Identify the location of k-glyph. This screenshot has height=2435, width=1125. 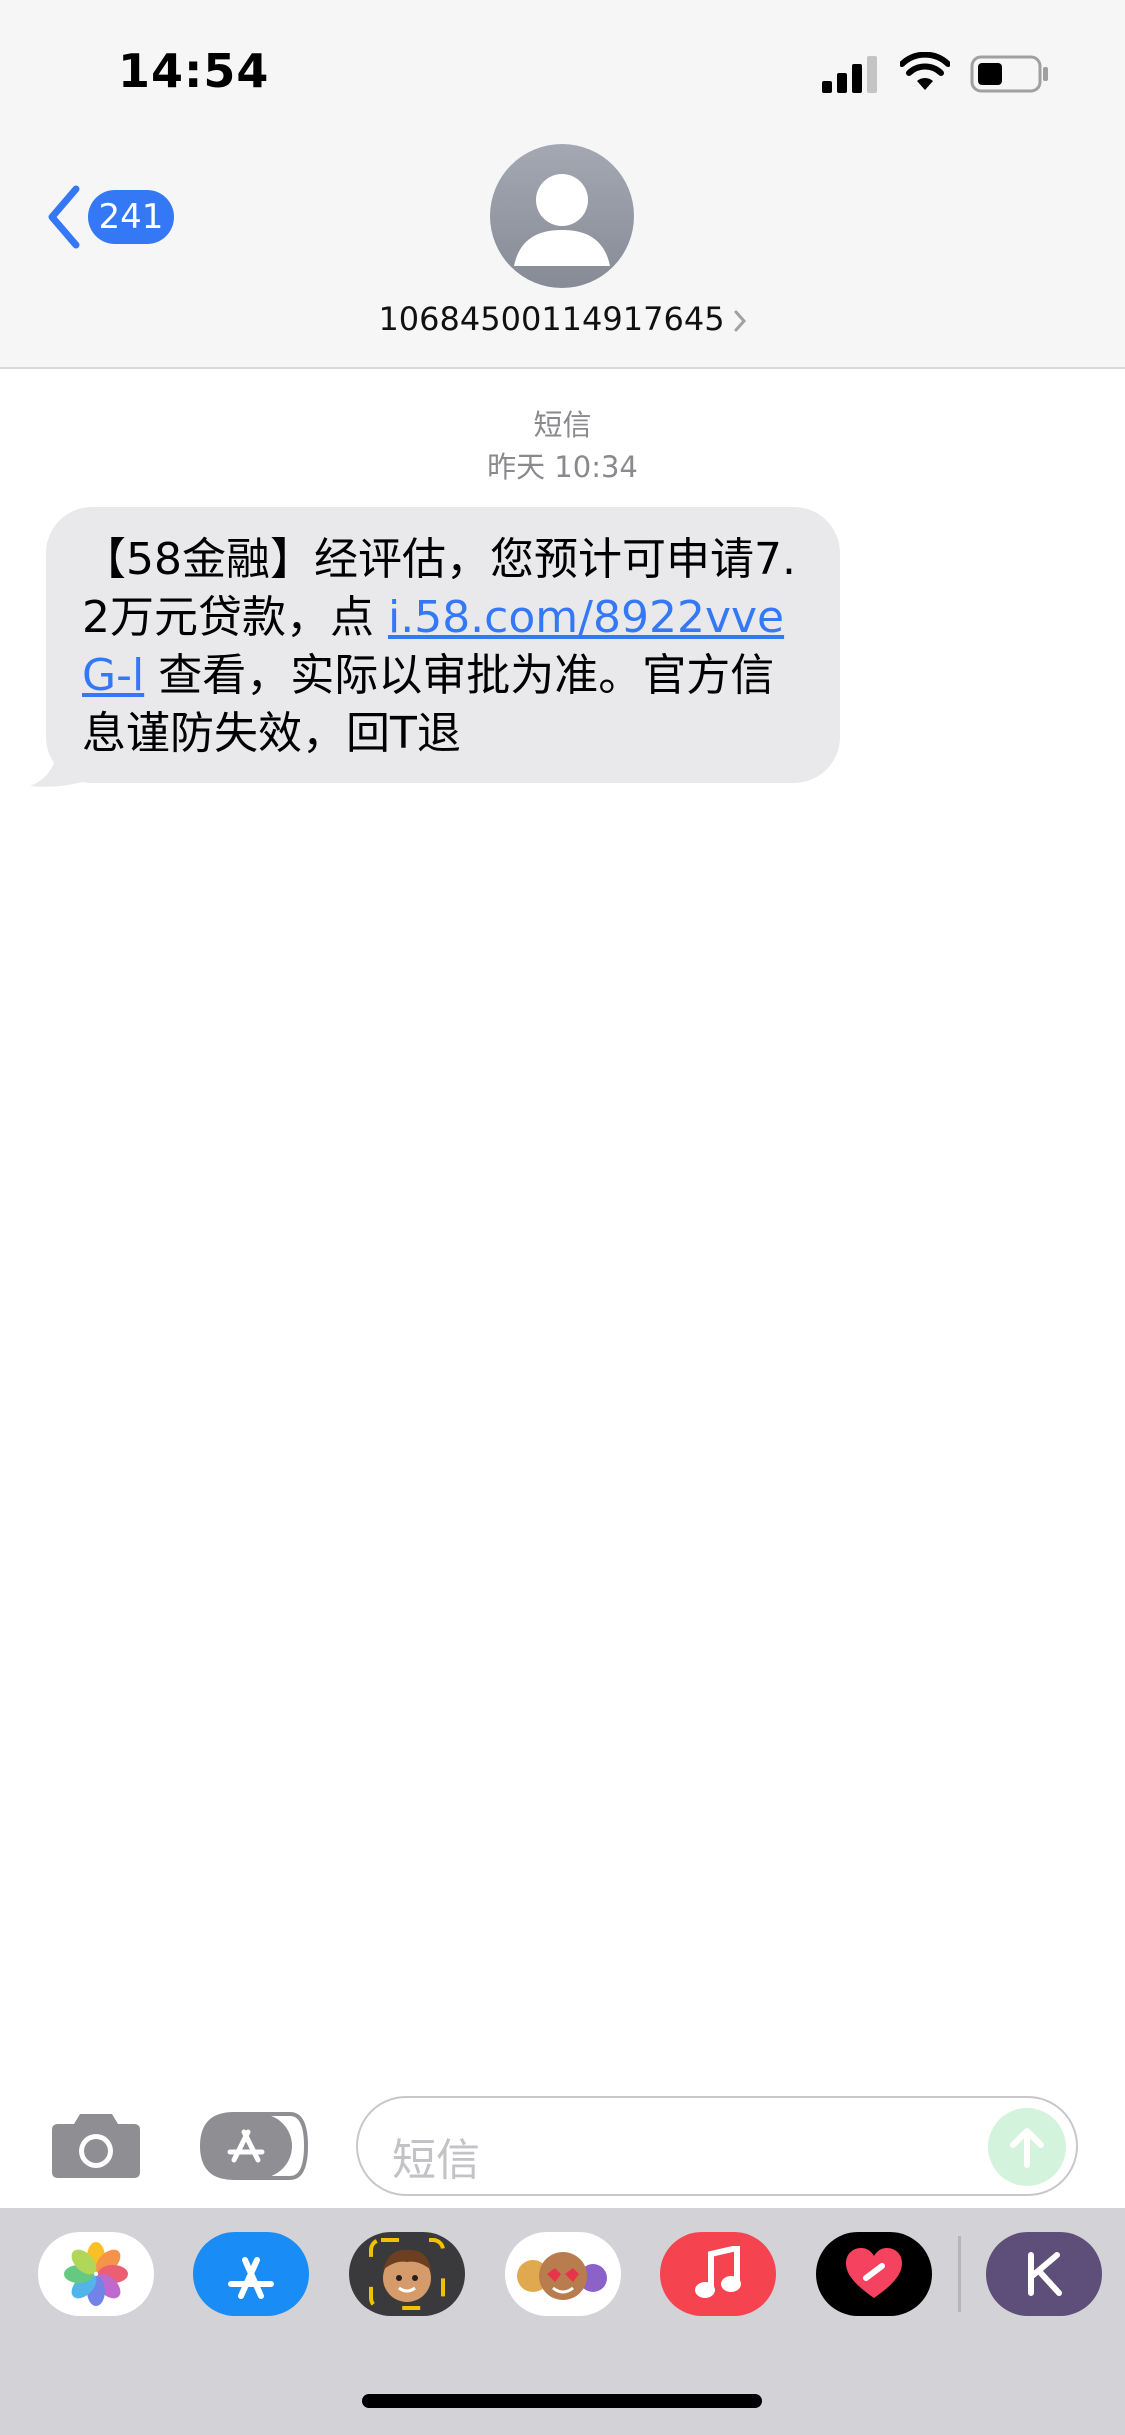
(1045, 2274).